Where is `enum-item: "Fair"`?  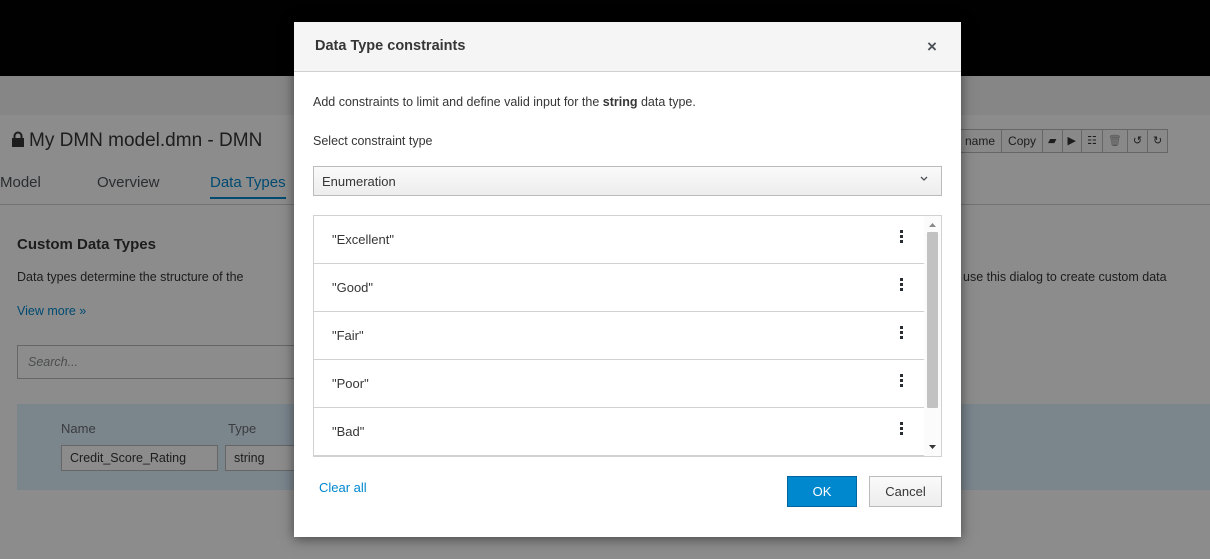 enum-item: "Fair" is located at coordinates (619, 336).